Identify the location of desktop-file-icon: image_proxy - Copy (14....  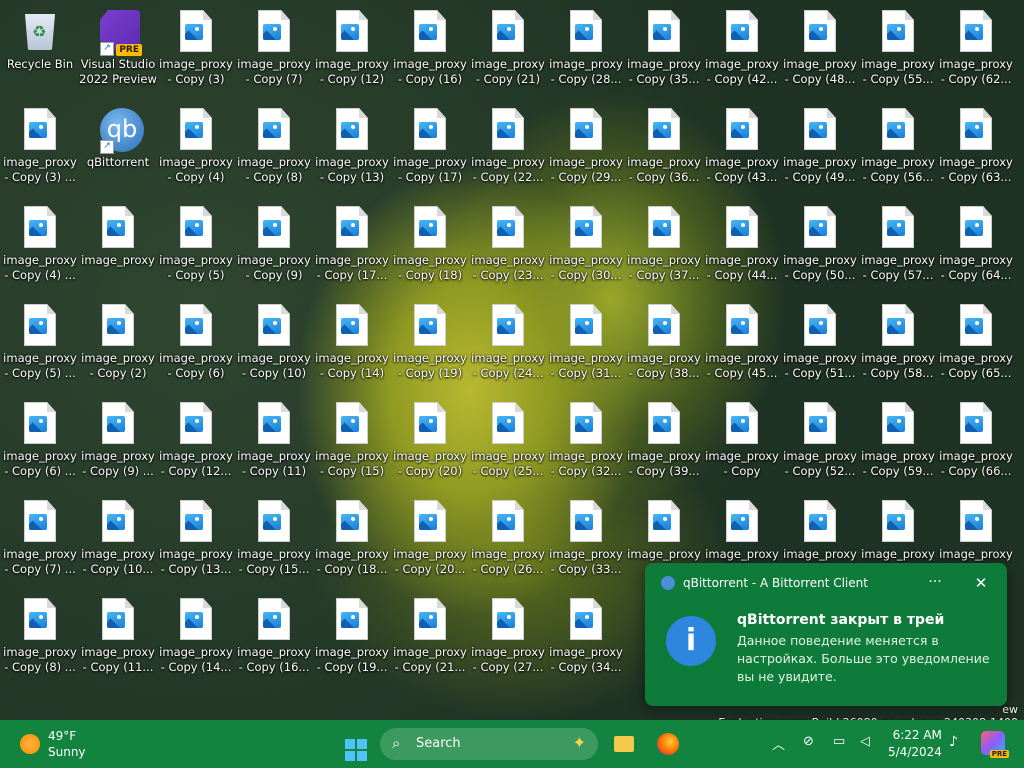
(196, 638).